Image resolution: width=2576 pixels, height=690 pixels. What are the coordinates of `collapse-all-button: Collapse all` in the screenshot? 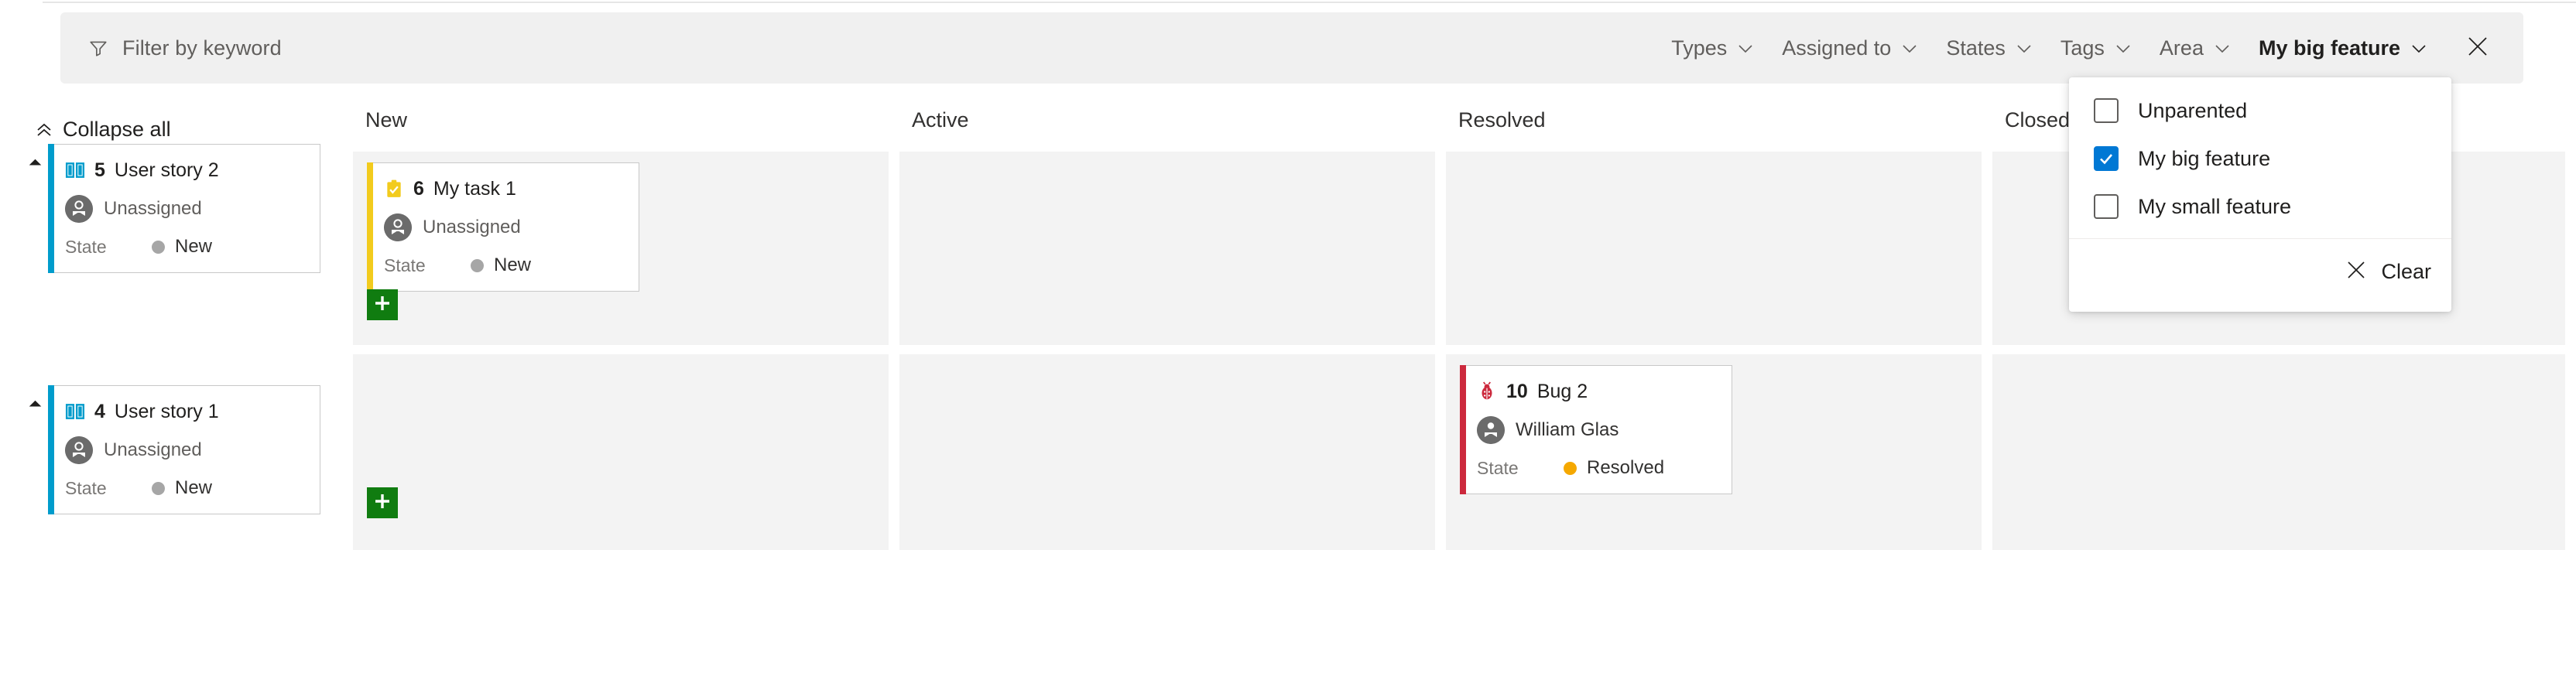 It's located at (103, 130).